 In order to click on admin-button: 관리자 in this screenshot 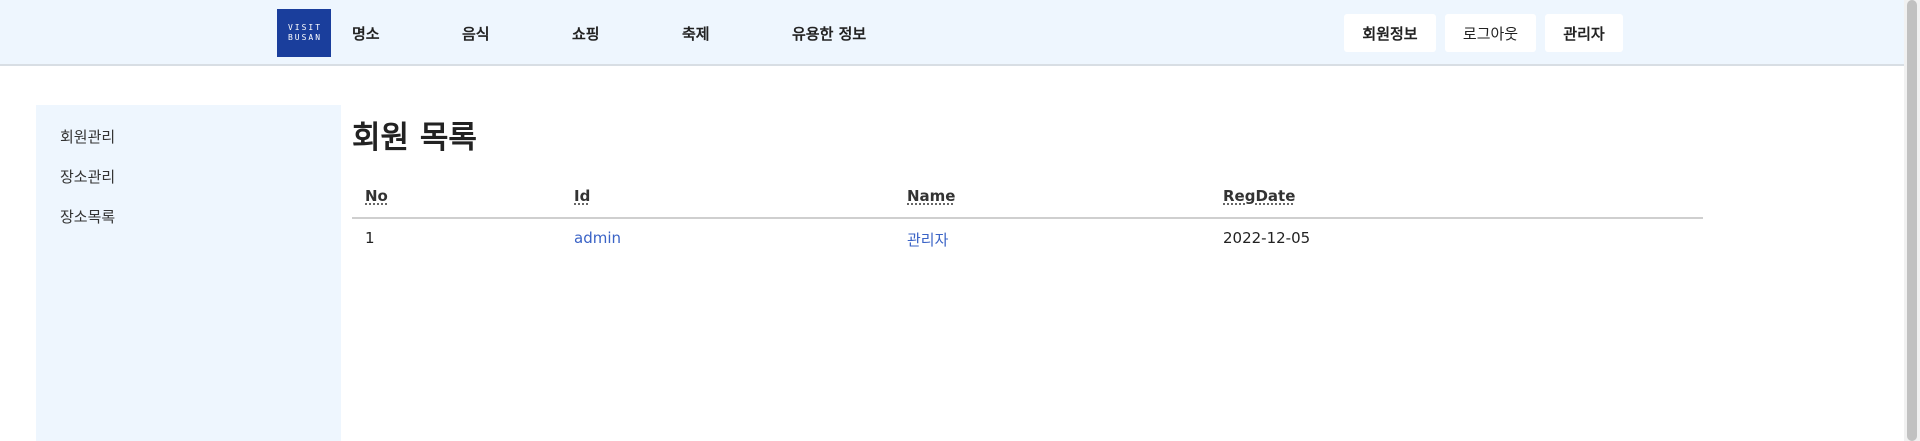, I will do `click(1584, 33)`.